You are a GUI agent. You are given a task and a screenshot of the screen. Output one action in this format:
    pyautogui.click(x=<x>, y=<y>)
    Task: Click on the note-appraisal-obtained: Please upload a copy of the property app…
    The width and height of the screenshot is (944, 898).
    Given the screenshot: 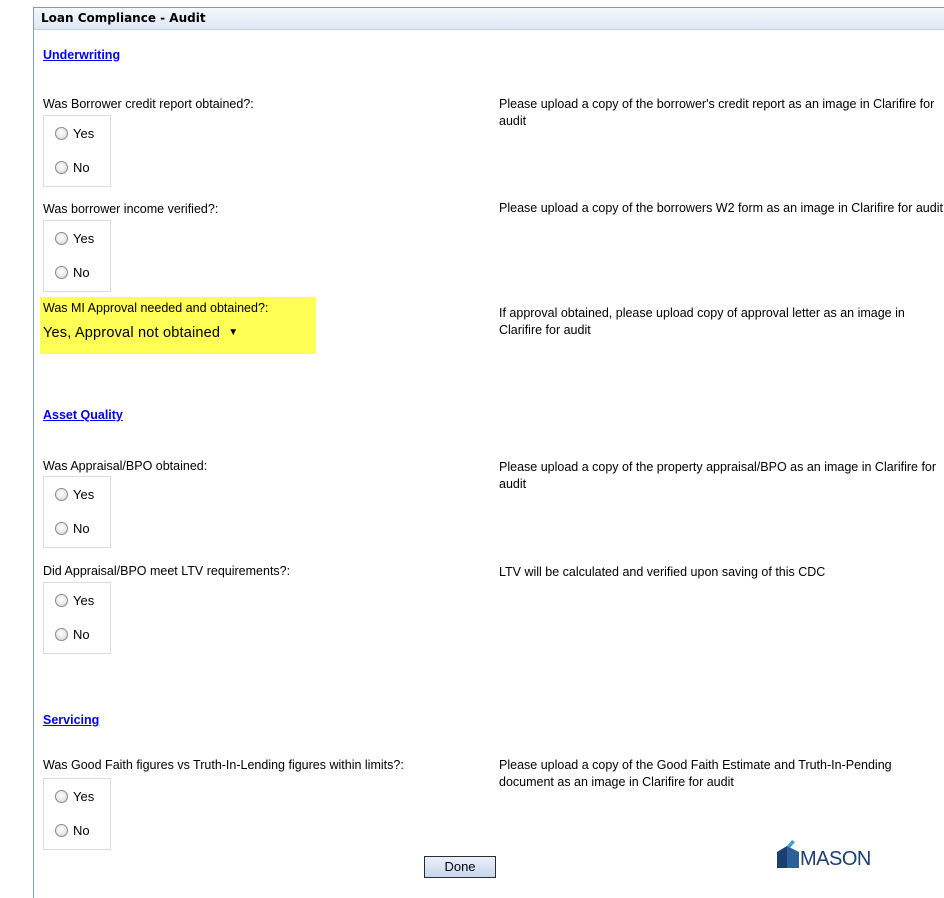 What is the action you would take?
    pyautogui.click(x=718, y=475)
    